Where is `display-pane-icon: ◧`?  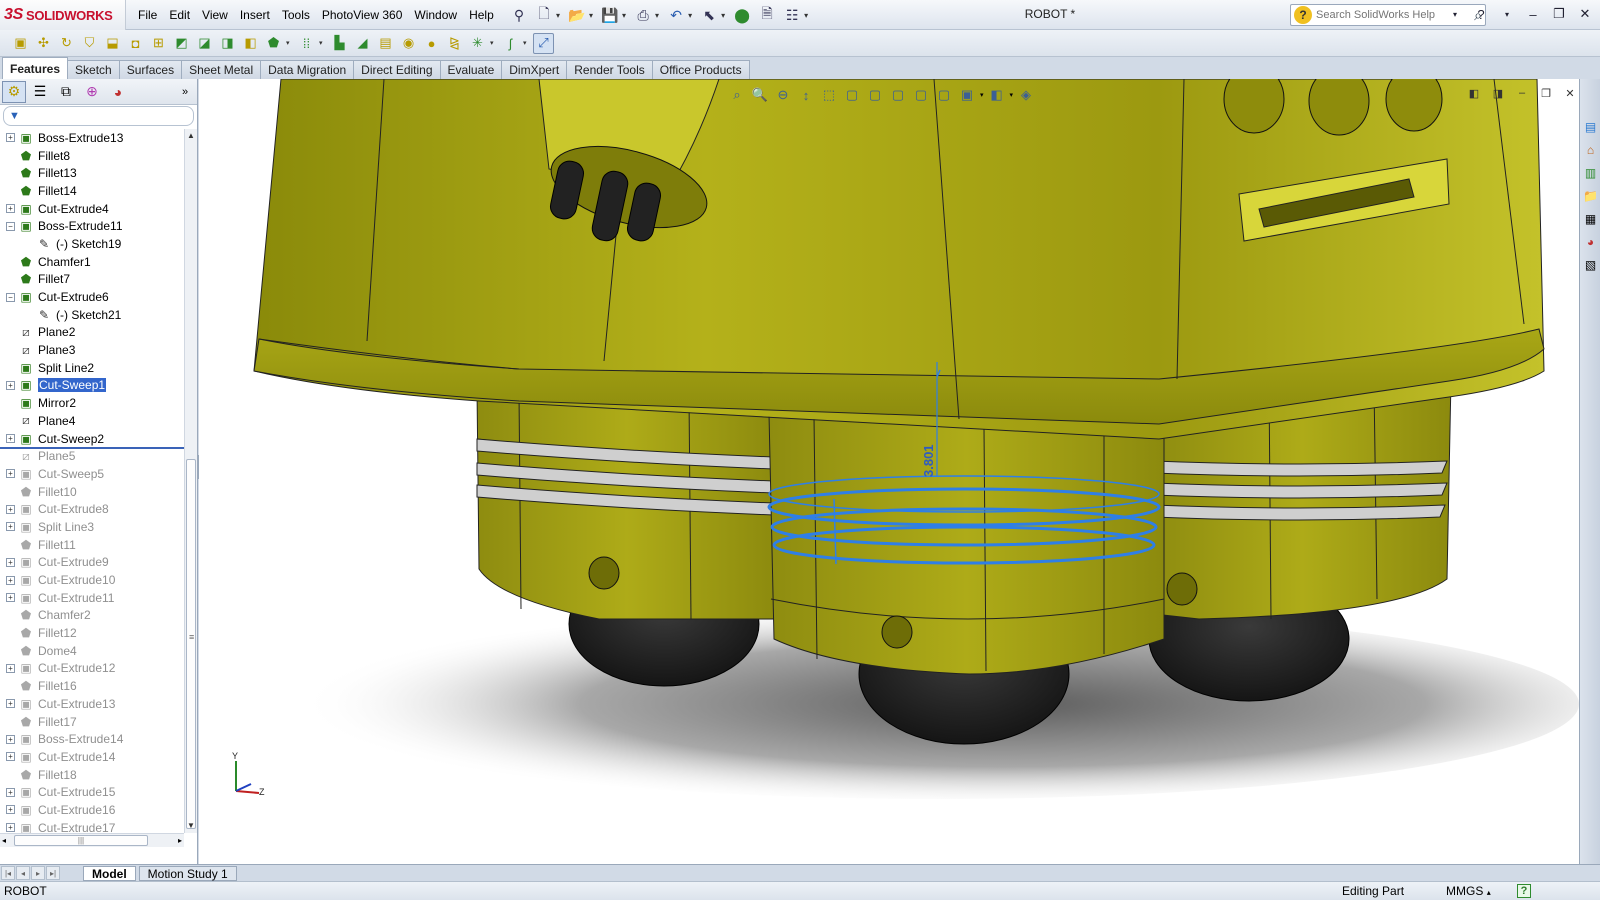
display-pane-icon: ◧ is located at coordinates (997, 95).